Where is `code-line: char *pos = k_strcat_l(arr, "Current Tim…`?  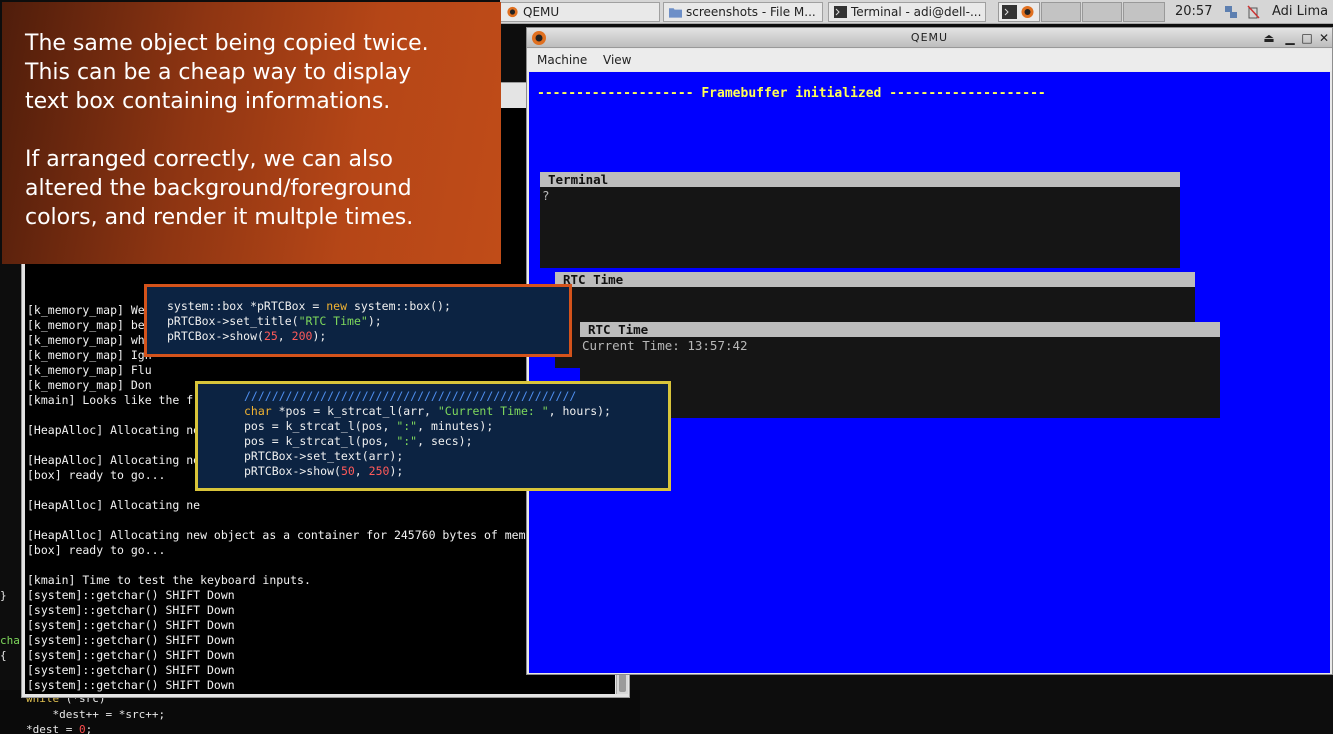 code-line: char *pos = k_strcat_l(arr, "Current Tim… is located at coordinates (456, 411).